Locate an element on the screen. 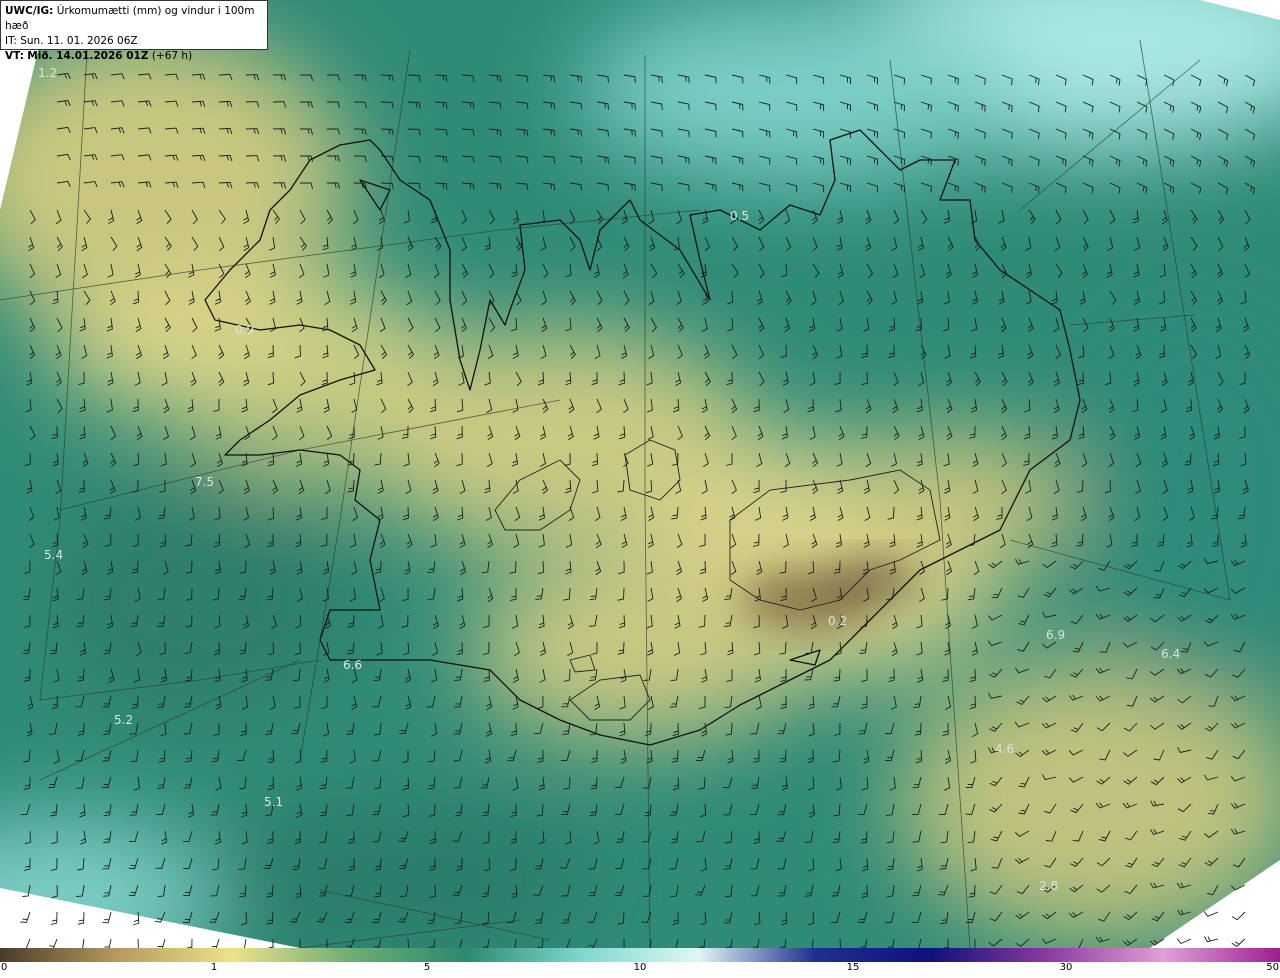  value-label: 0.5 is located at coordinates (739, 216).